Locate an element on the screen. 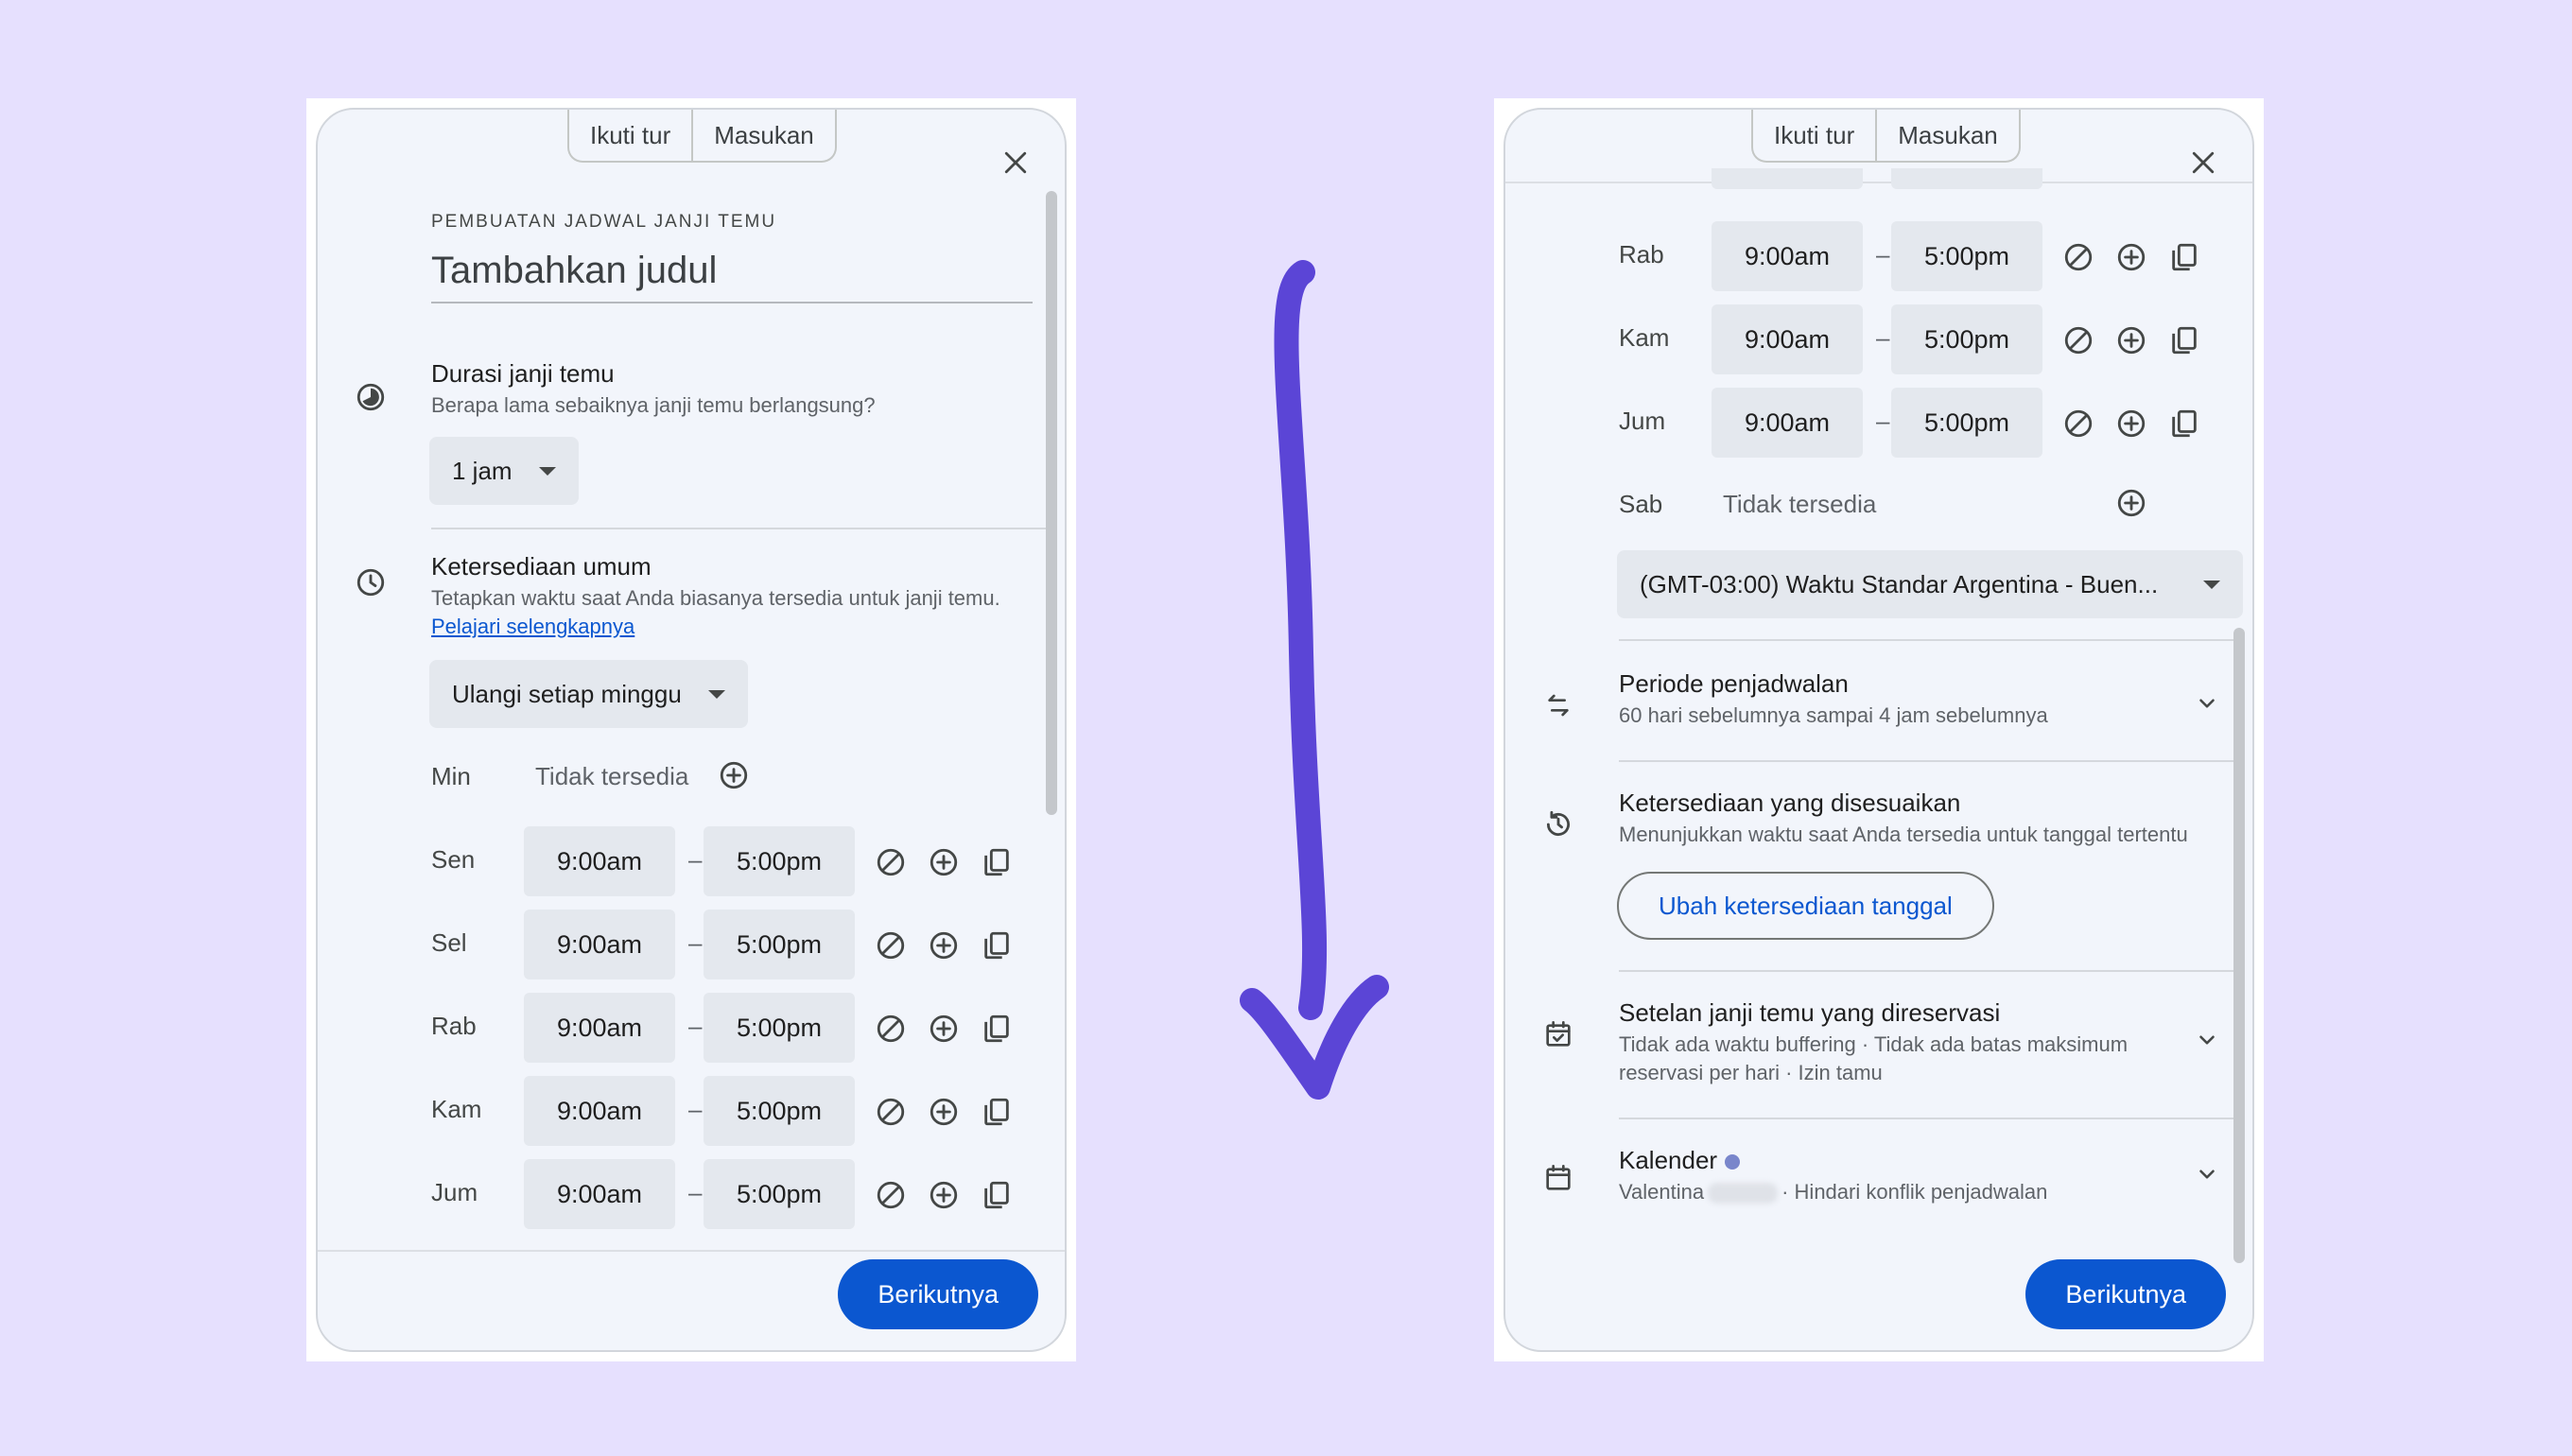 This screenshot has height=1456, width=2572. day-label: Rab is located at coordinates (454, 1026).